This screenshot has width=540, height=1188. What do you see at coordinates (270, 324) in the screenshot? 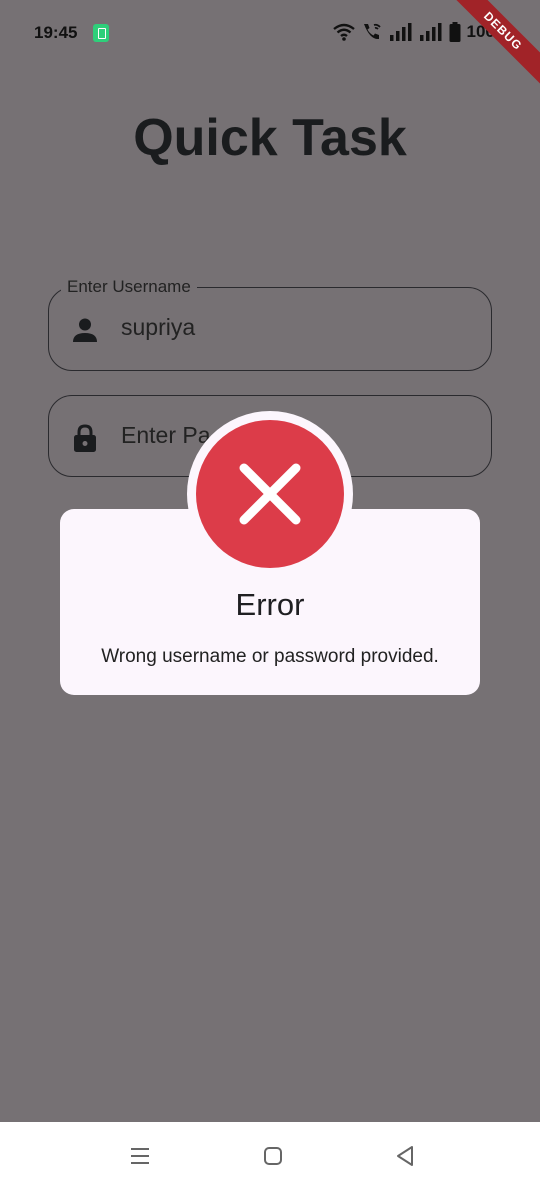
I see `username-field: Enter Username supriya` at bounding box center [270, 324].